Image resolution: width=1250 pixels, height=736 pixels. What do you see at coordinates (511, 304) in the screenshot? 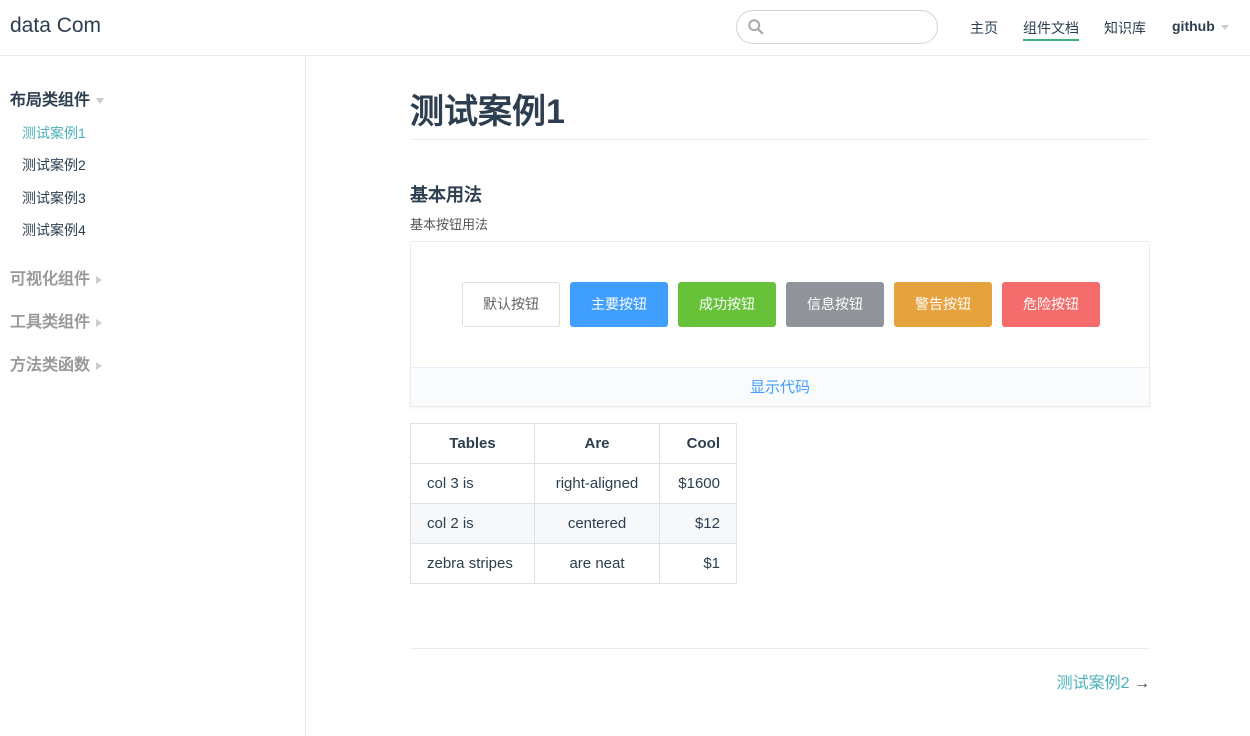
I see `default-button: 默认按钮` at bounding box center [511, 304].